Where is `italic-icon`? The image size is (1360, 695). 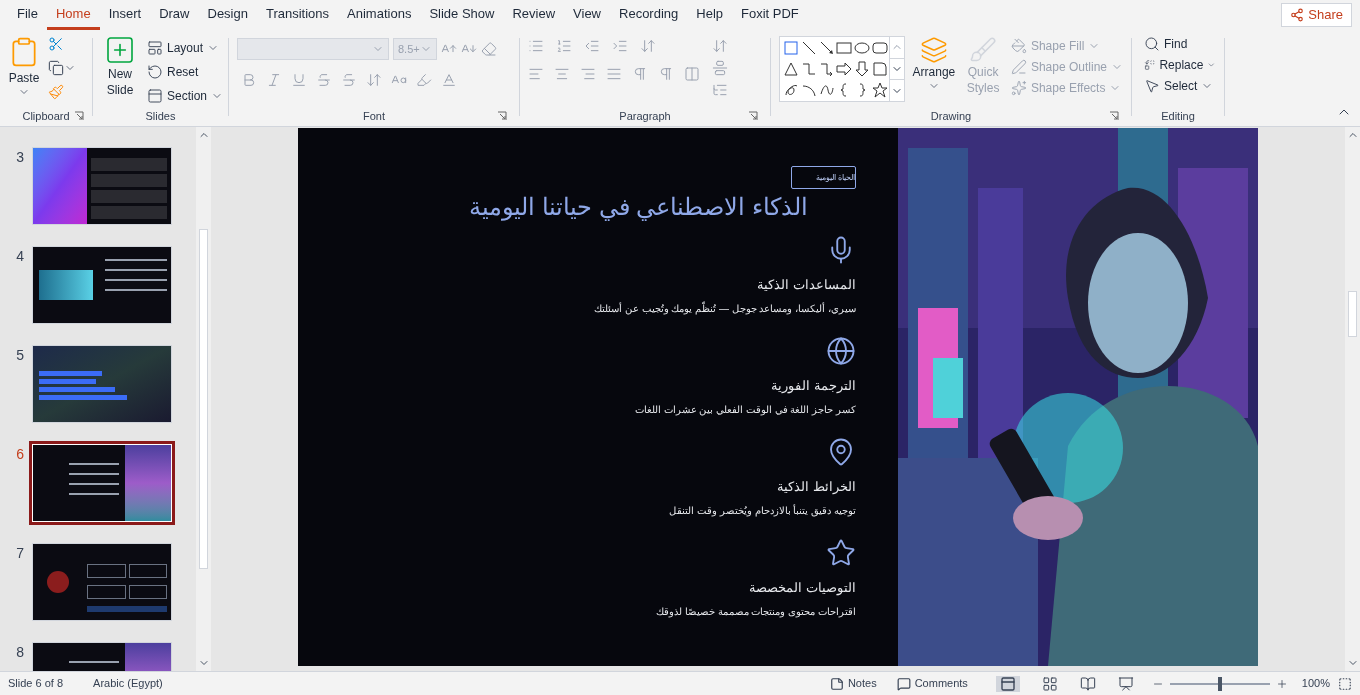 italic-icon is located at coordinates (274, 80).